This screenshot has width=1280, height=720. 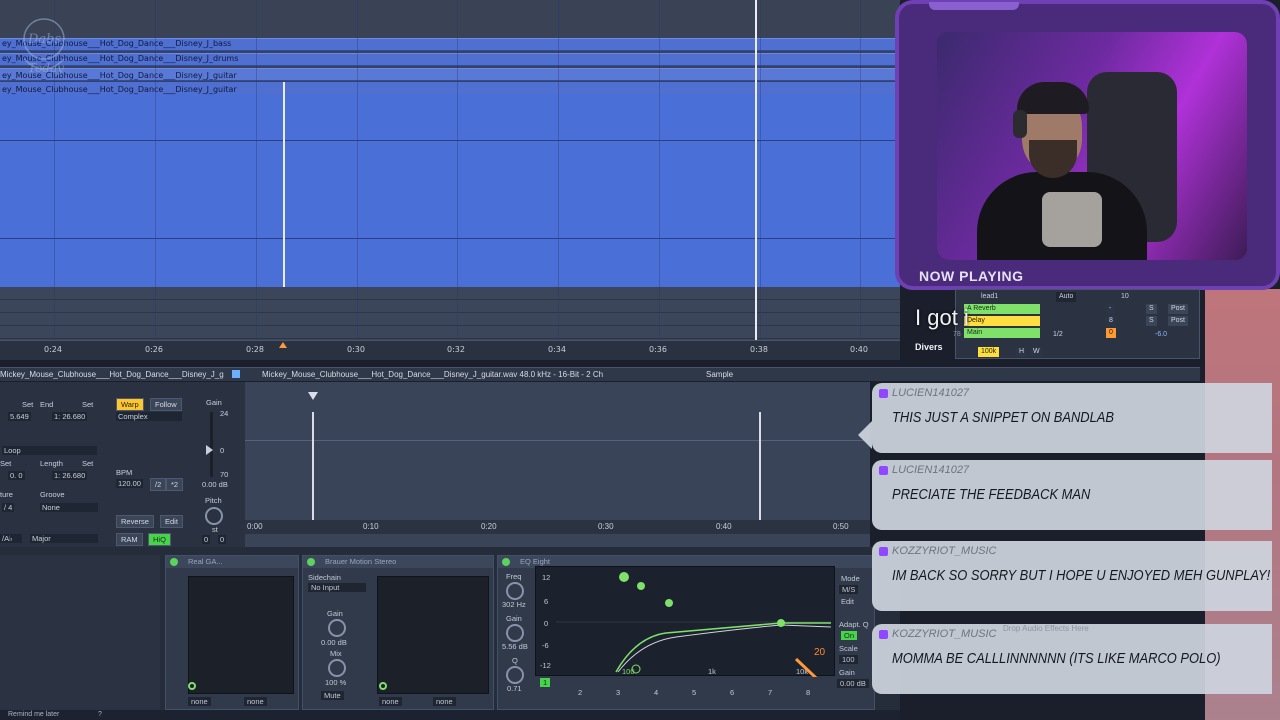 I want to click on sample-ruler: 0:00 0:10 0:20 0:30 0:40 0:50, so click(x=557, y=527).